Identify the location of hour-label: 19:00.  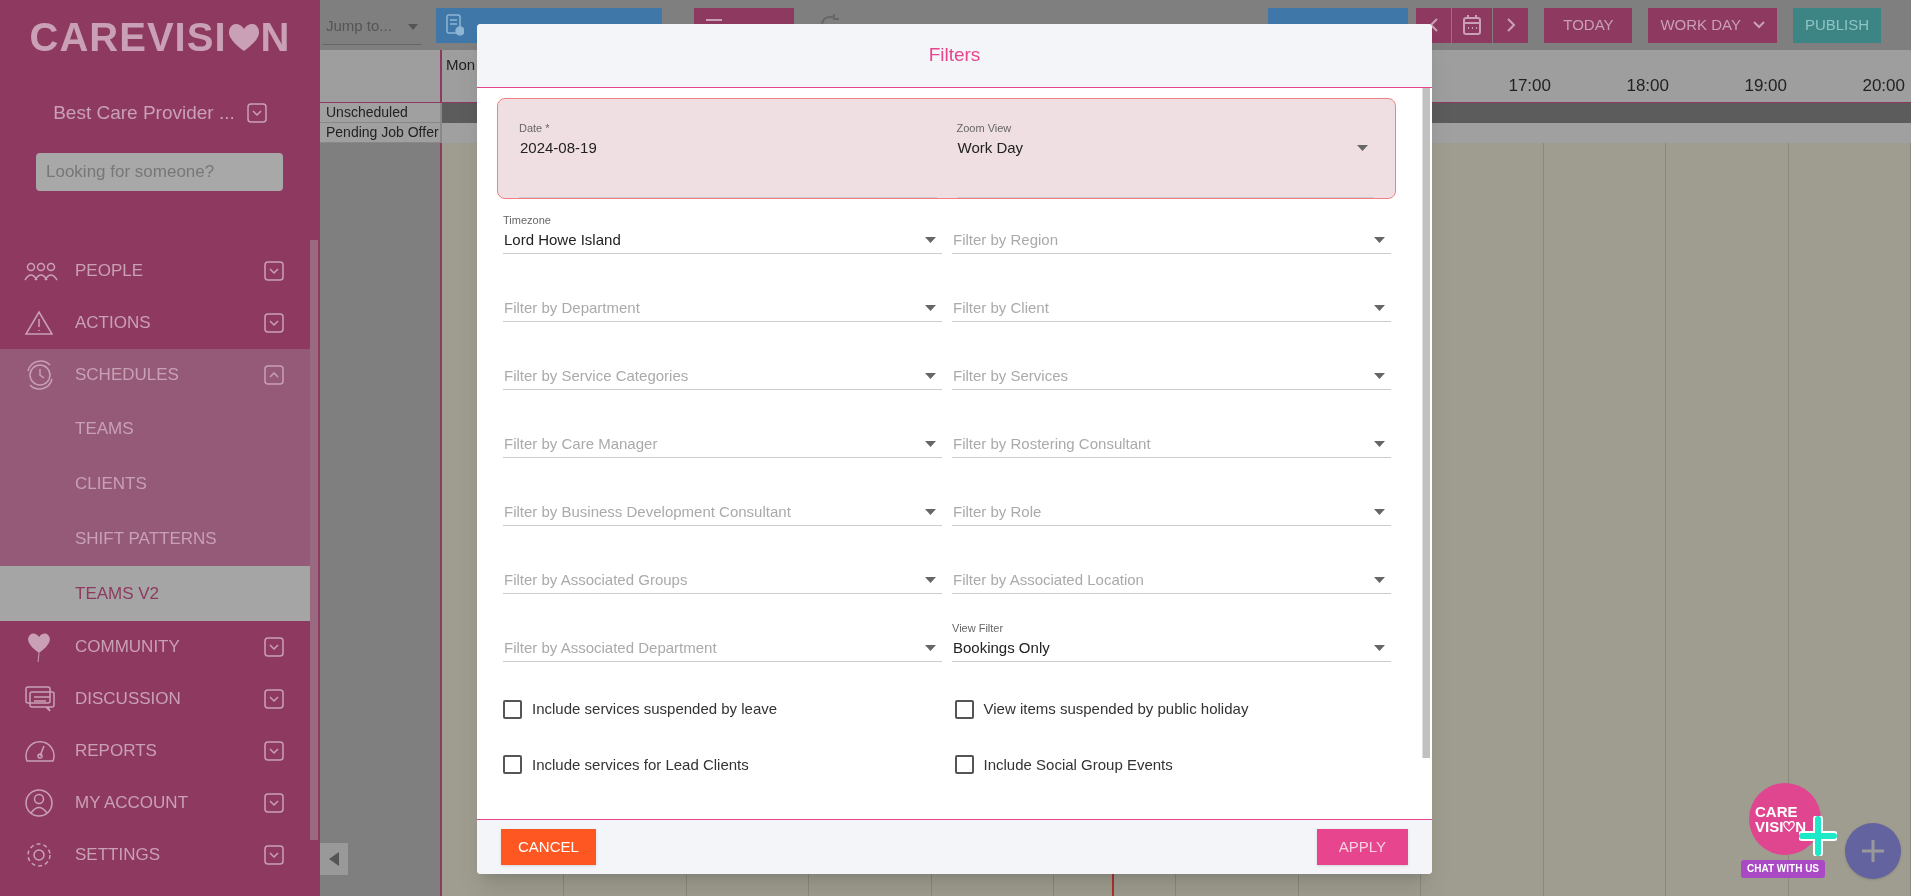
(1765, 85).